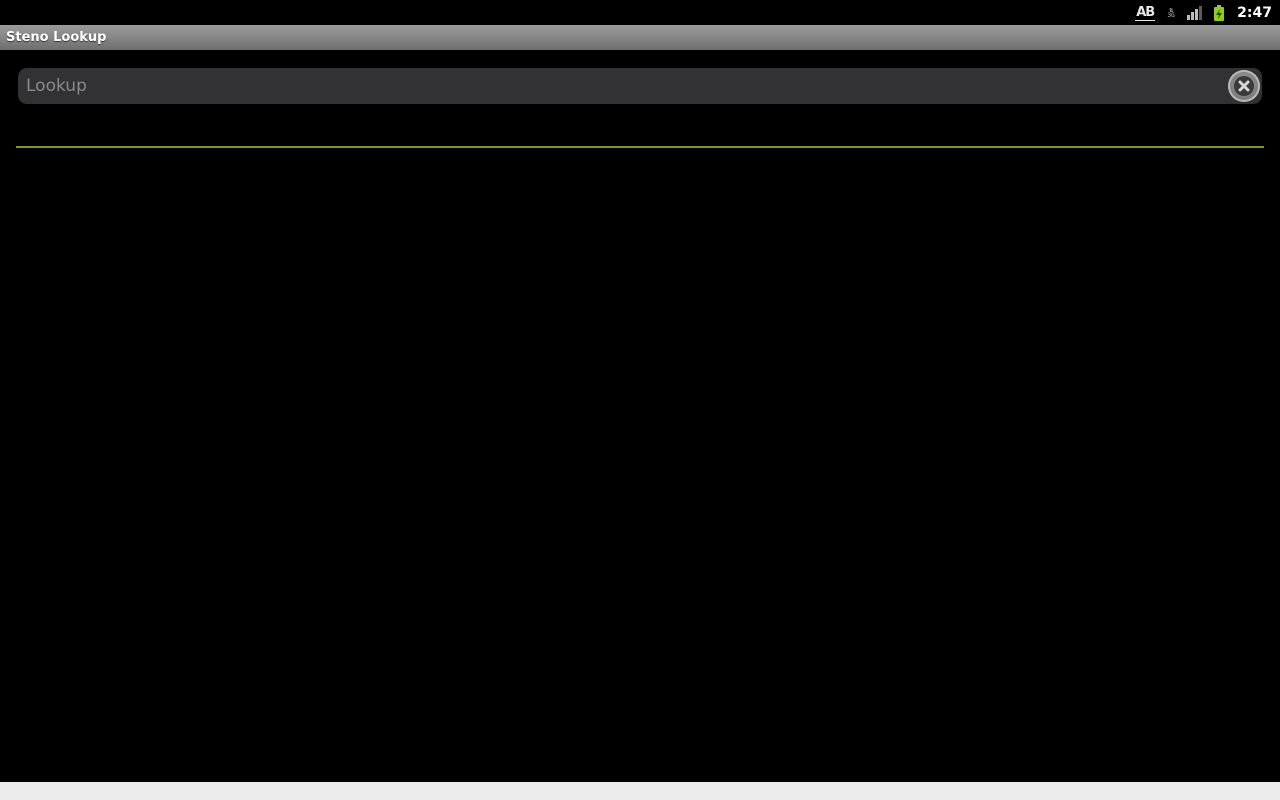  I want to click on bottom-bar, so click(640, 791).